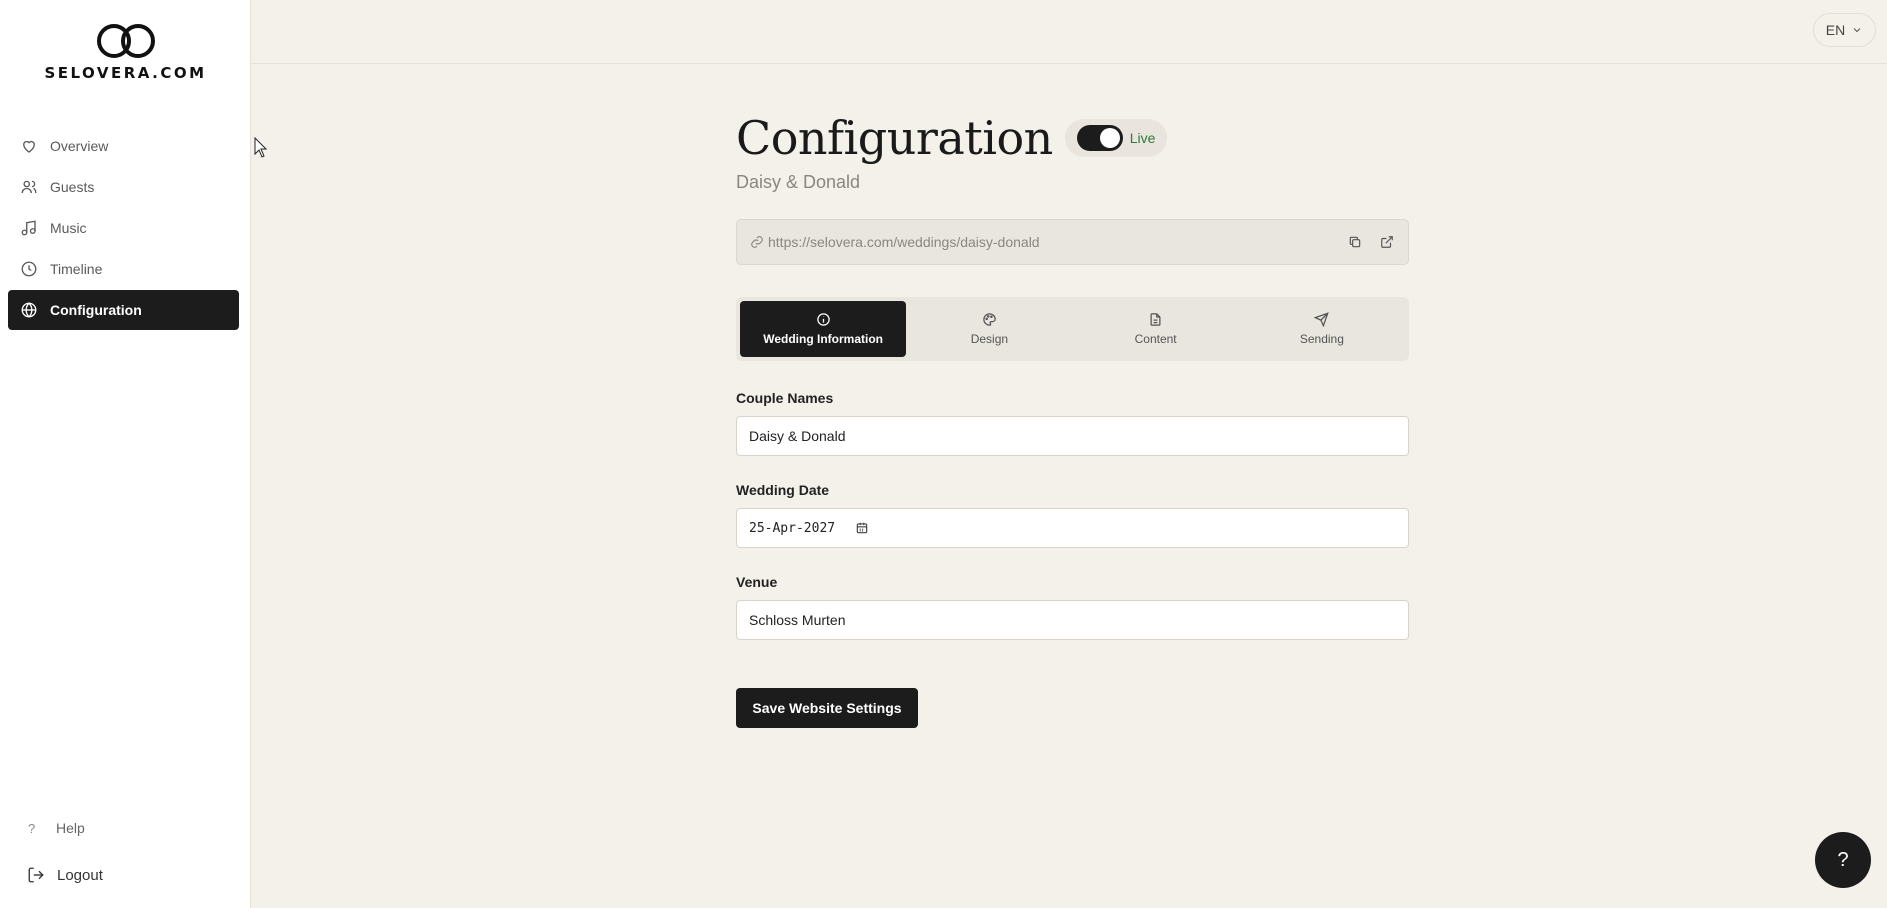 The image size is (1887, 908). What do you see at coordinates (261, 147) in the screenshot?
I see `mouse-cursor-icon` at bounding box center [261, 147].